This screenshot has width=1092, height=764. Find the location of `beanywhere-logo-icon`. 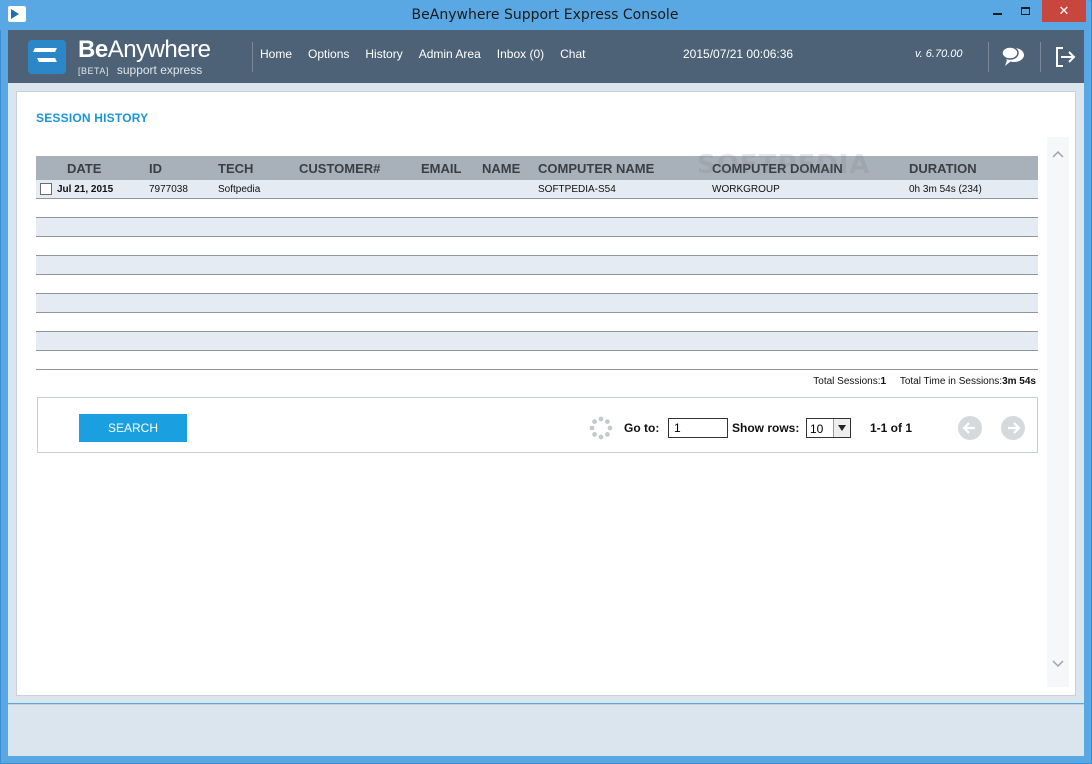

beanywhere-logo-icon is located at coordinates (47, 57).